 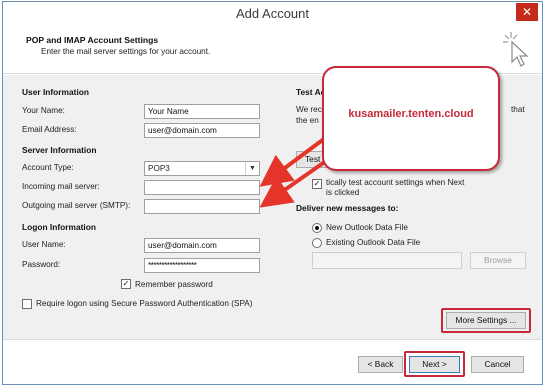 What do you see at coordinates (411, 114) in the screenshot?
I see `callout-text: kusamailer.tenten.cloud` at bounding box center [411, 114].